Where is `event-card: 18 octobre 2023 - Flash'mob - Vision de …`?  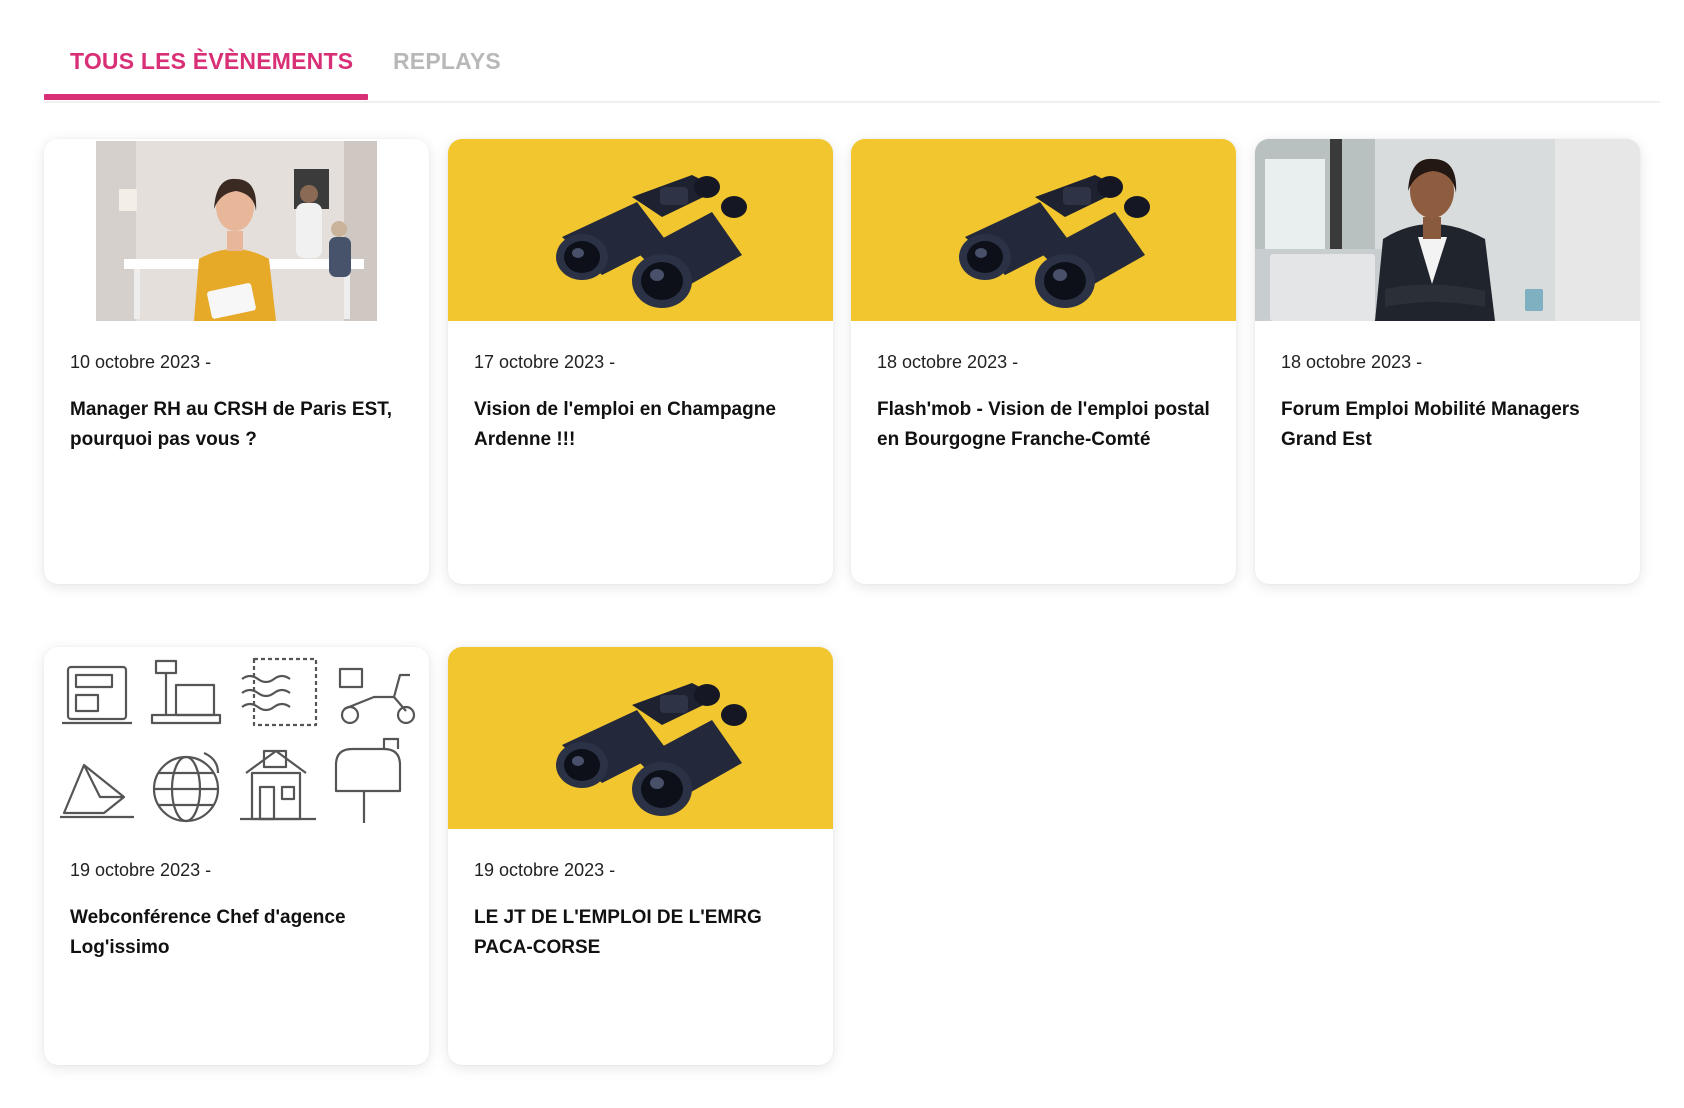 event-card: 18 octobre 2023 - Flash'mob - Vision de … is located at coordinates (1043, 361).